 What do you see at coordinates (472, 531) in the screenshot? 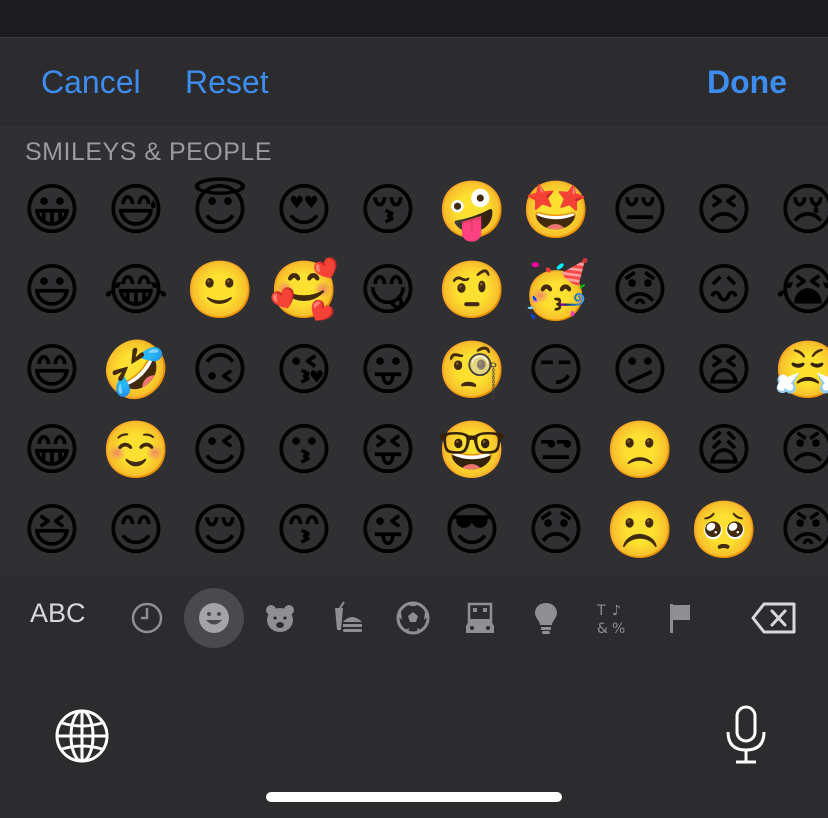
I see `emoji-key: 😎` at bounding box center [472, 531].